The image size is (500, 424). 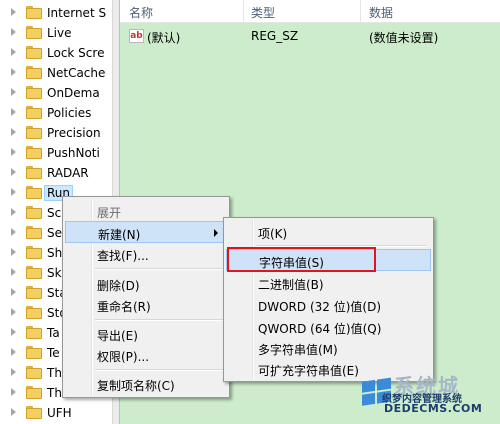 I want to click on menu-item-export: 导出(E), so click(x=146, y=334).